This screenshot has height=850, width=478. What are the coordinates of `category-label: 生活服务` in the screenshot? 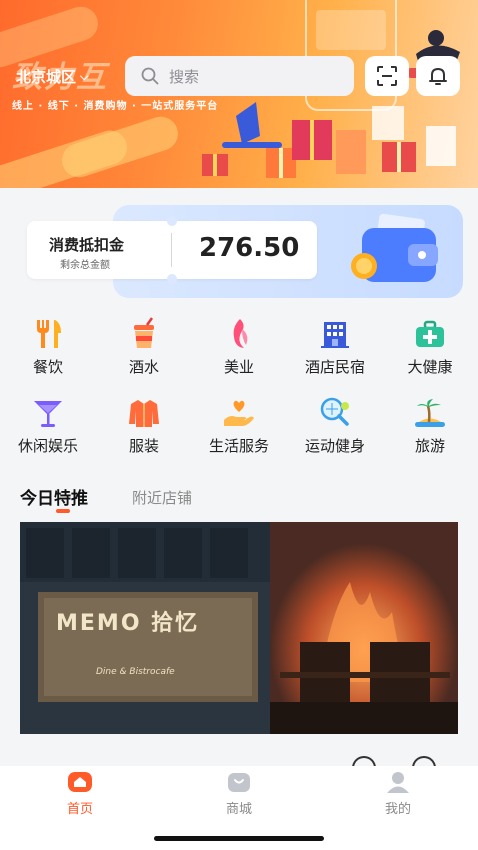 It's located at (238, 446).